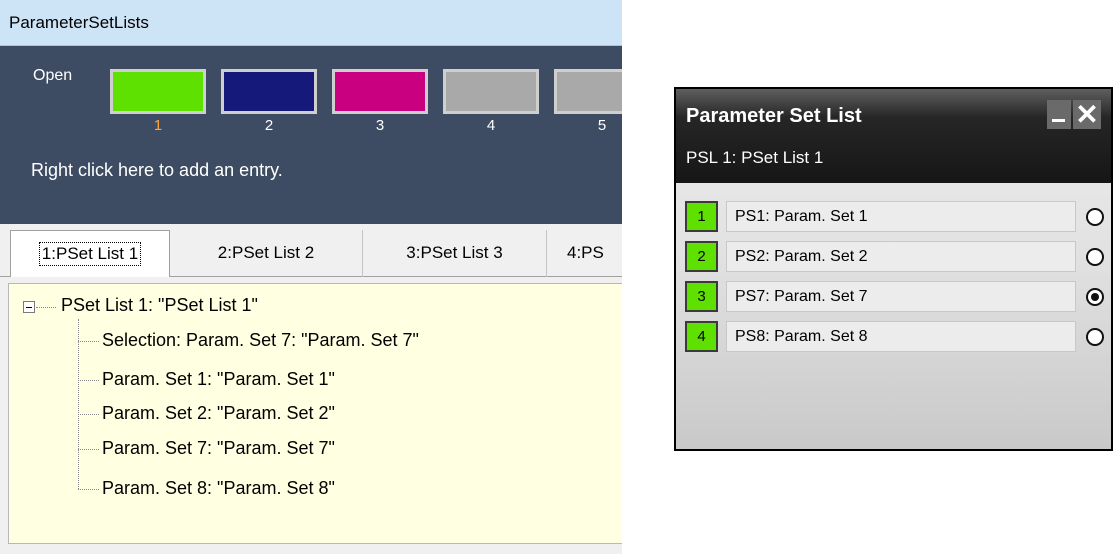 This screenshot has height=554, width=1113. I want to click on tab-label: 4:PS, so click(585, 252).